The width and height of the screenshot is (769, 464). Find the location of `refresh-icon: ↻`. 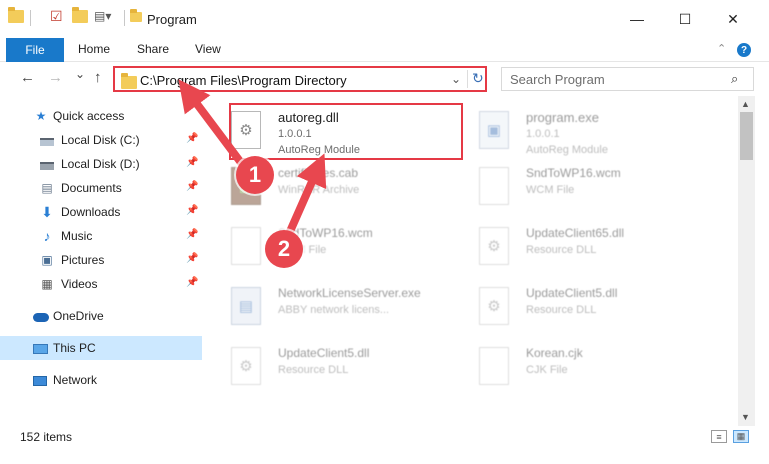

refresh-icon: ↻ is located at coordinates (478, 78).